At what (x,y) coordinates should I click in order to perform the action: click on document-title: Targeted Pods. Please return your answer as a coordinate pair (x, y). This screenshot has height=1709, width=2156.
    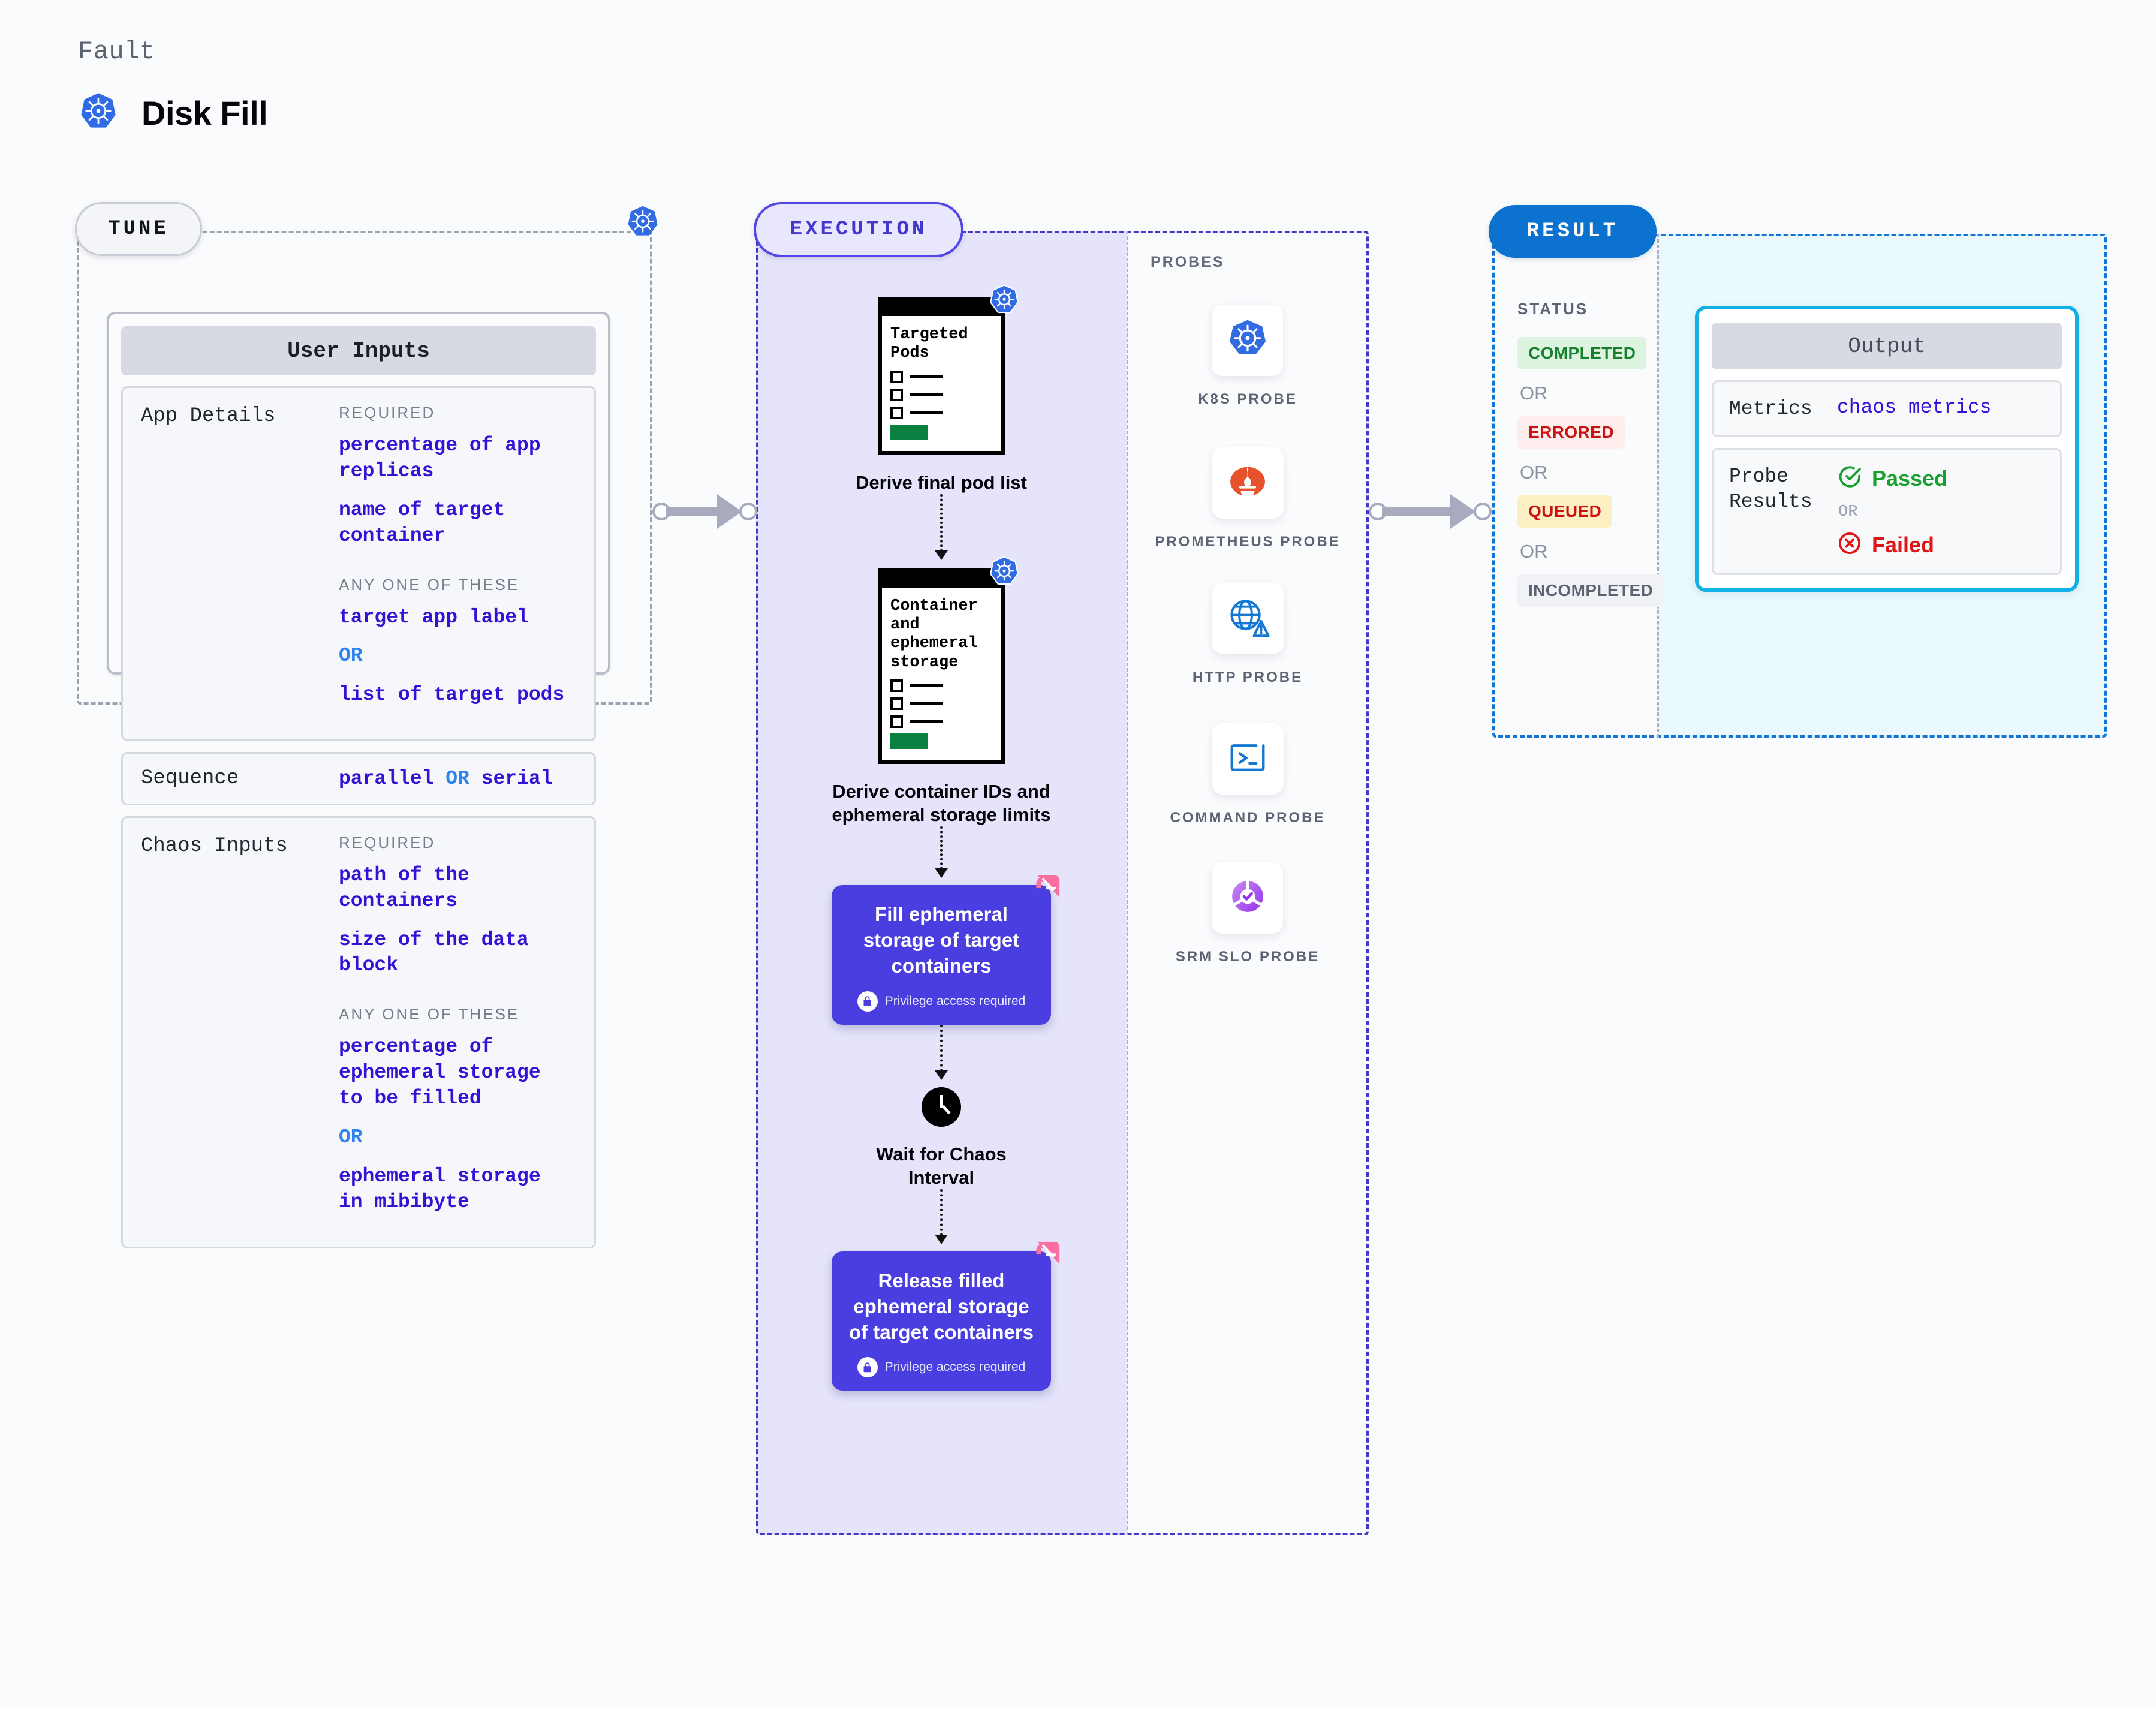
    Looking at the image, I should click on (929, 344).